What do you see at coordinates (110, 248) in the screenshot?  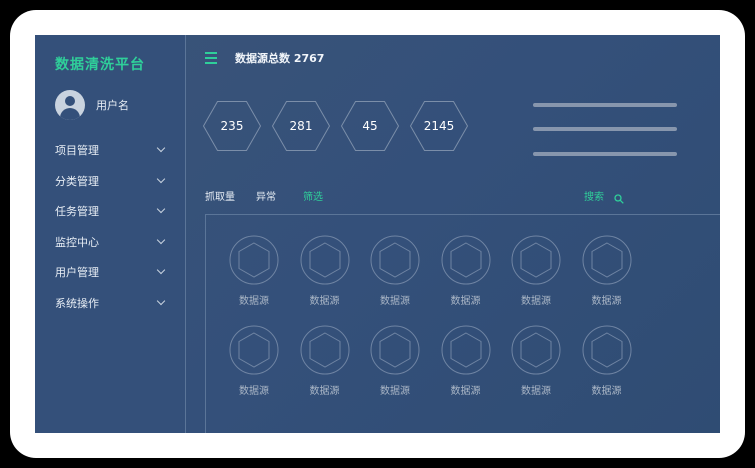 I see `sidebar-item-monitor: 监控中心` at bounding box center [110, 248].